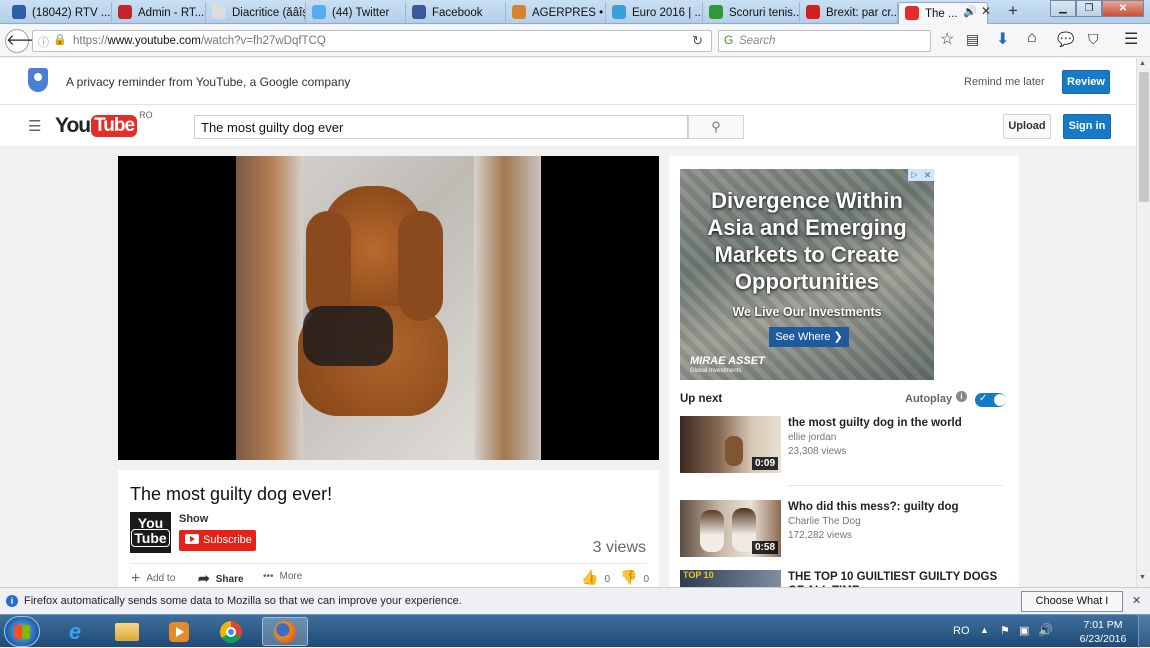  What do you see at coordinates (1065, 39) in the screenshot?
I see `chat-icon: 💬` at bounding box center [1065, 39].